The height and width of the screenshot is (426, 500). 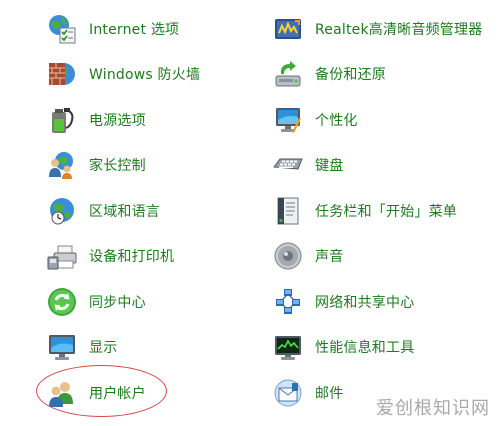 I want to click on user-accounts-icon, so click(x=61, y=394).